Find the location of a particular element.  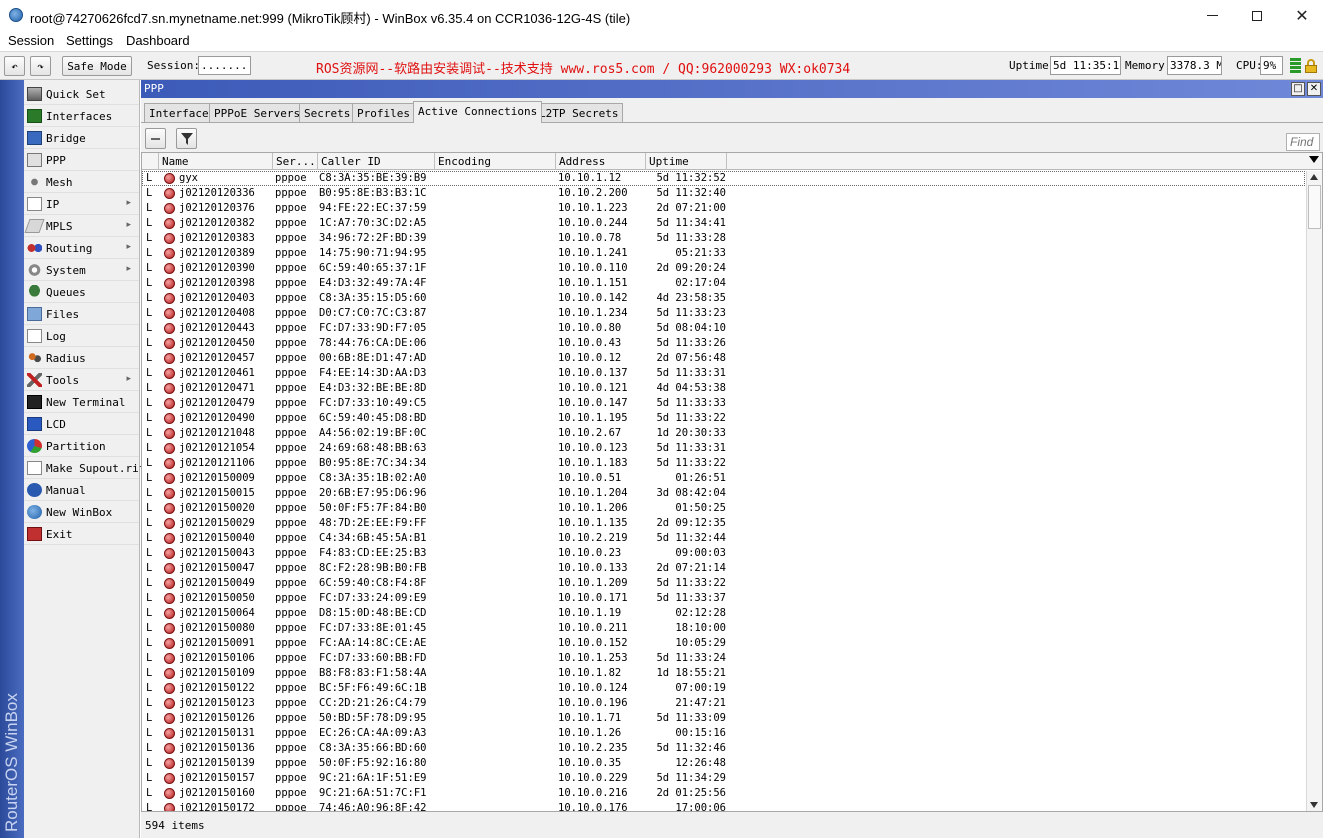

col-caller-id: Caller ID is located at coordinates (376, 161).